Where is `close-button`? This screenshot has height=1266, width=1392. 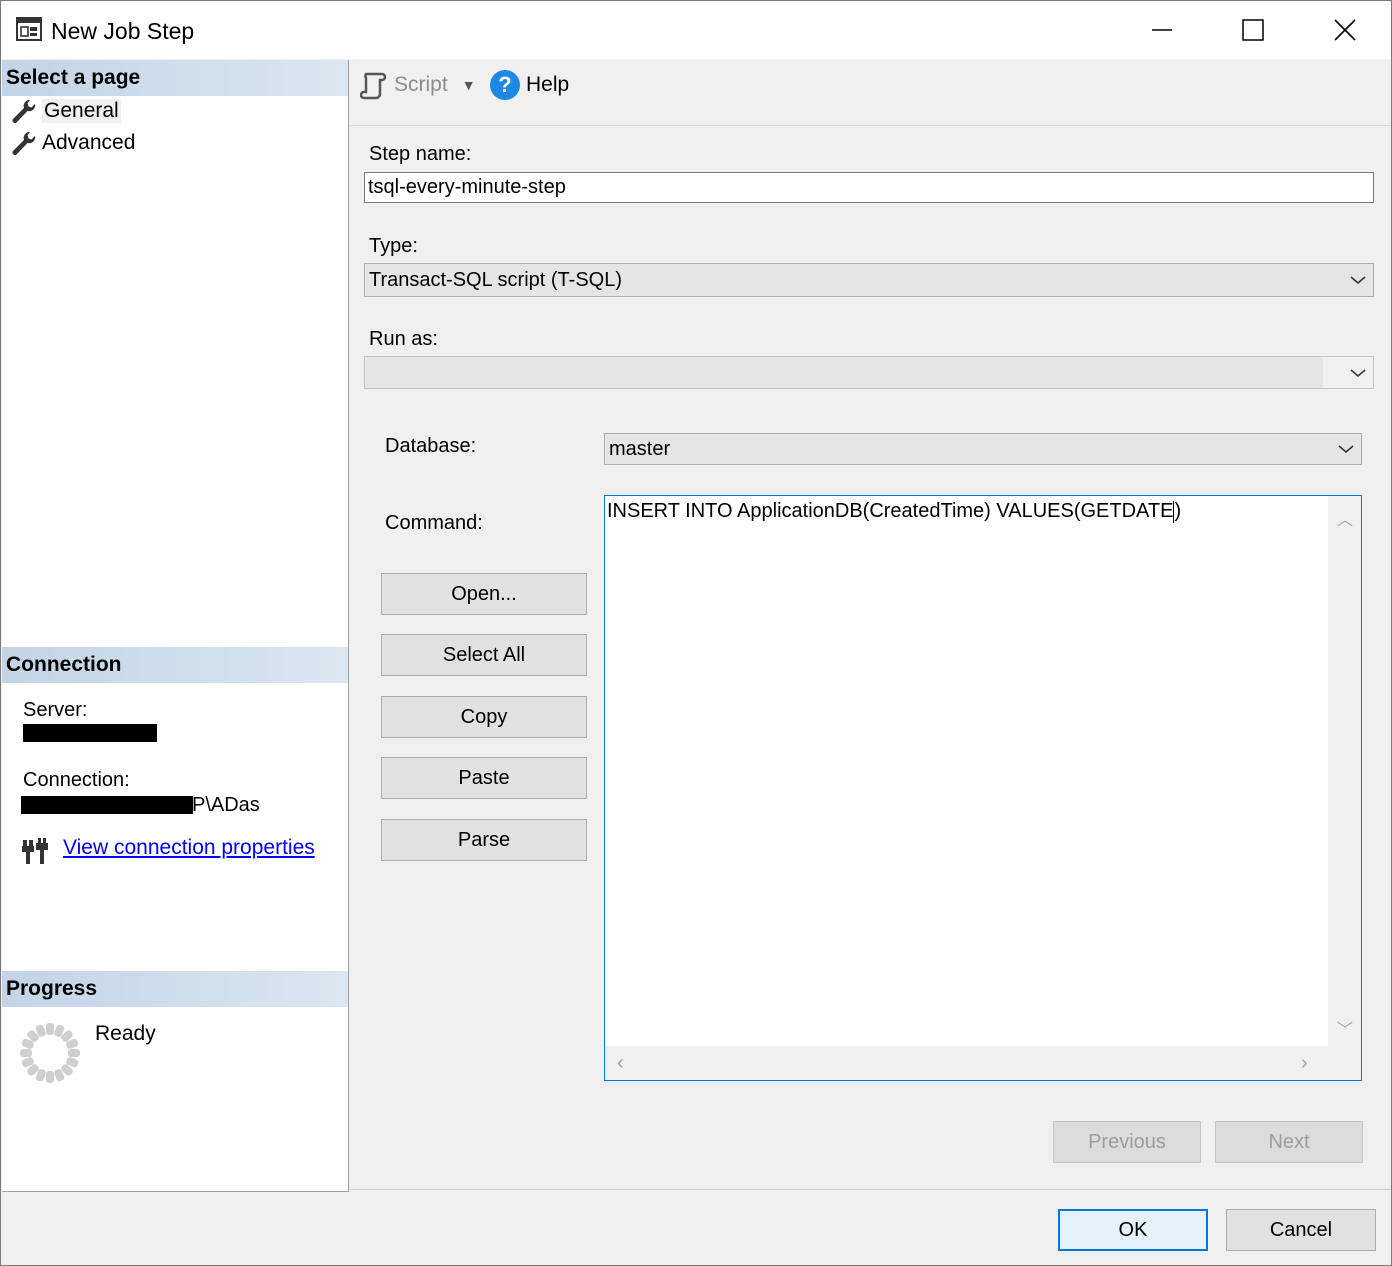
close-button is located at coordinates (1345, 30).